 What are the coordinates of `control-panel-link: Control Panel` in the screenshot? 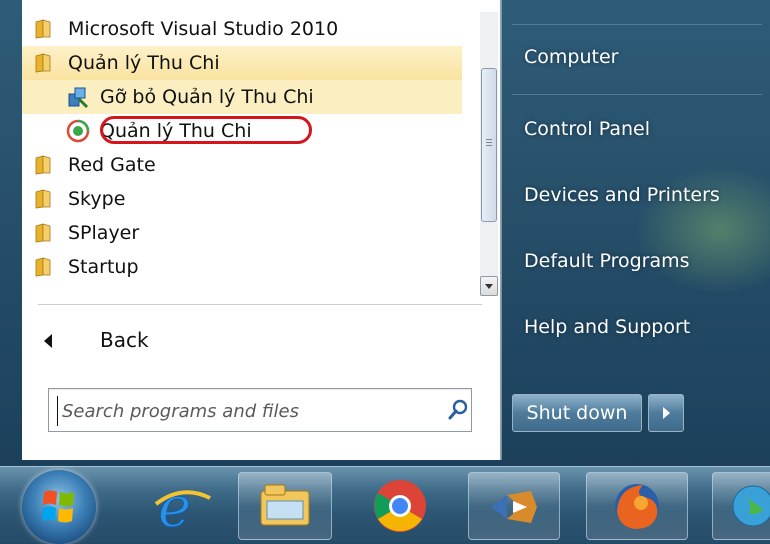 It's located at (587, 129).